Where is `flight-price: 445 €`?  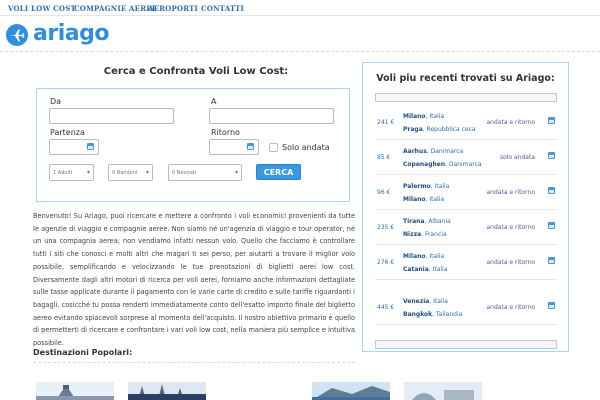 flight-price: 445 € is located at coordinates (386, 307).